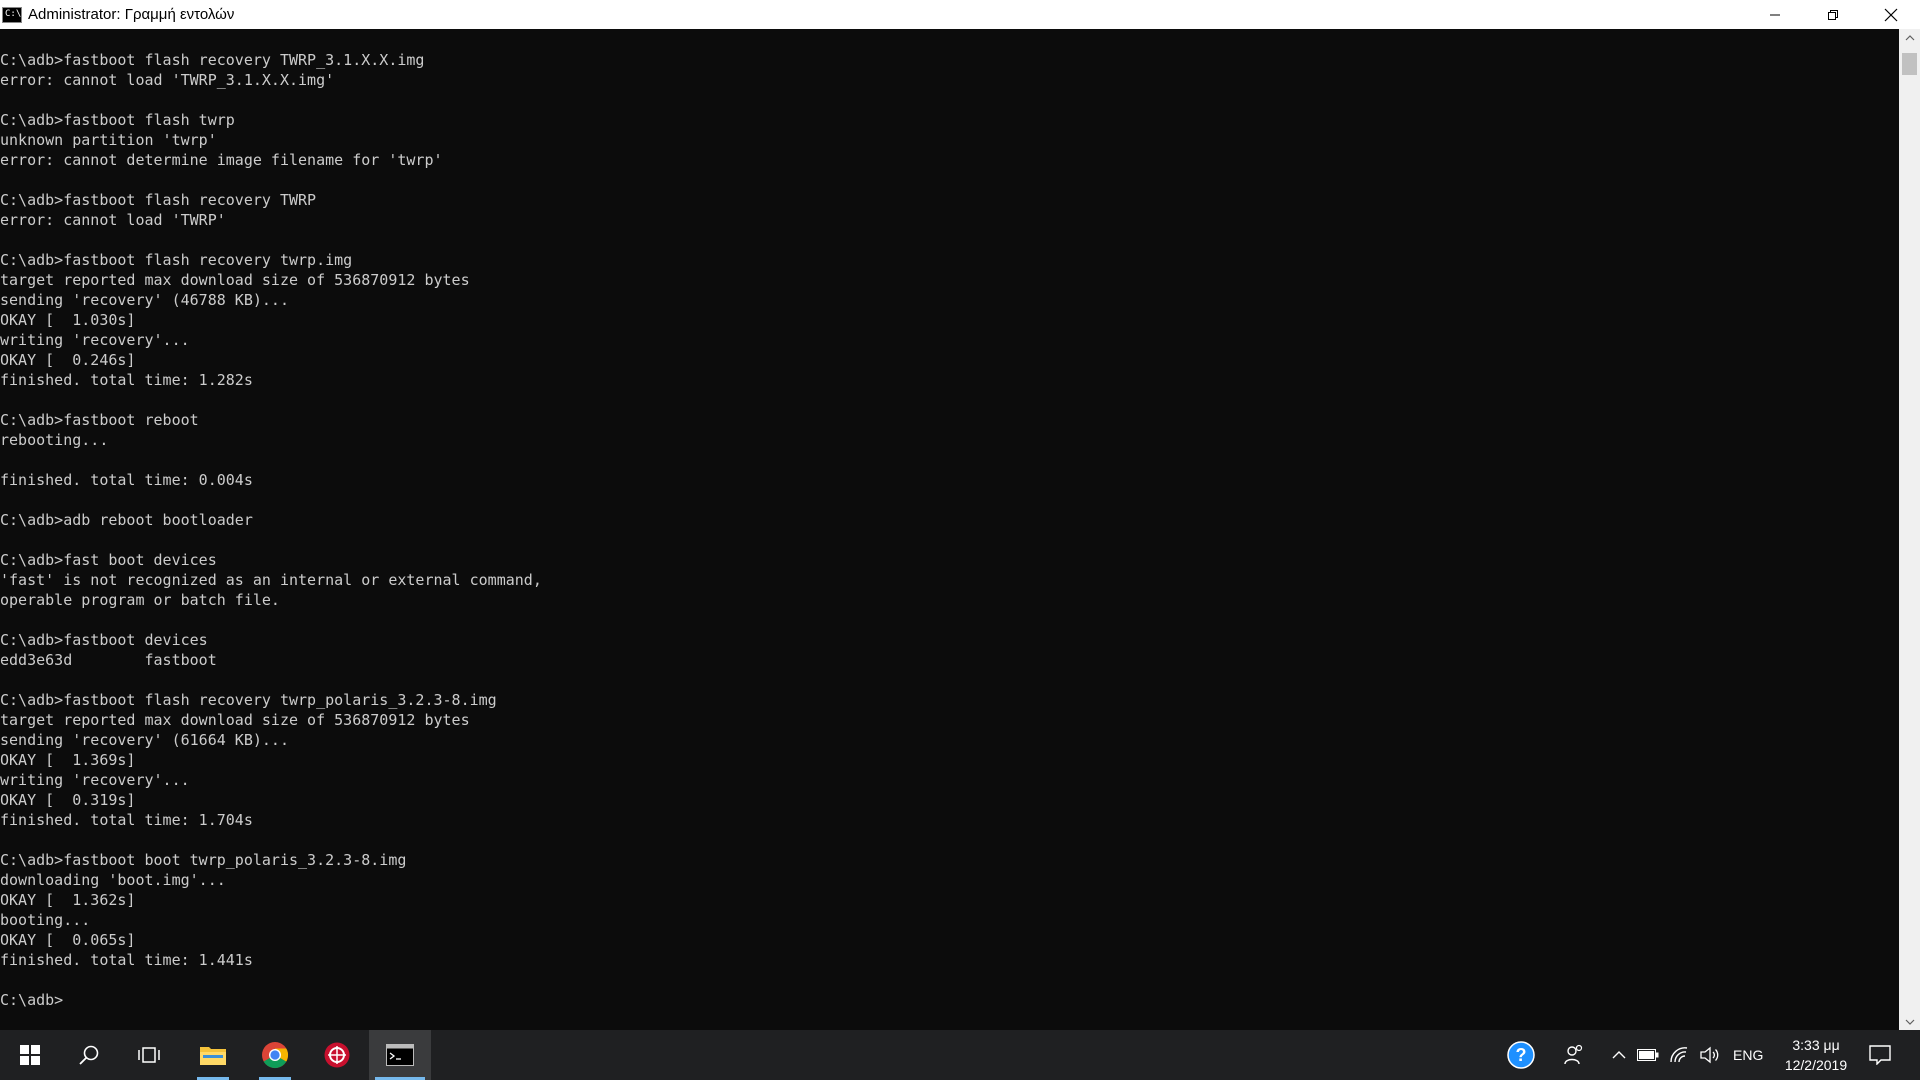 The image size is (1920, 1080). I want to click on minimize-button, so click(1775, 14).